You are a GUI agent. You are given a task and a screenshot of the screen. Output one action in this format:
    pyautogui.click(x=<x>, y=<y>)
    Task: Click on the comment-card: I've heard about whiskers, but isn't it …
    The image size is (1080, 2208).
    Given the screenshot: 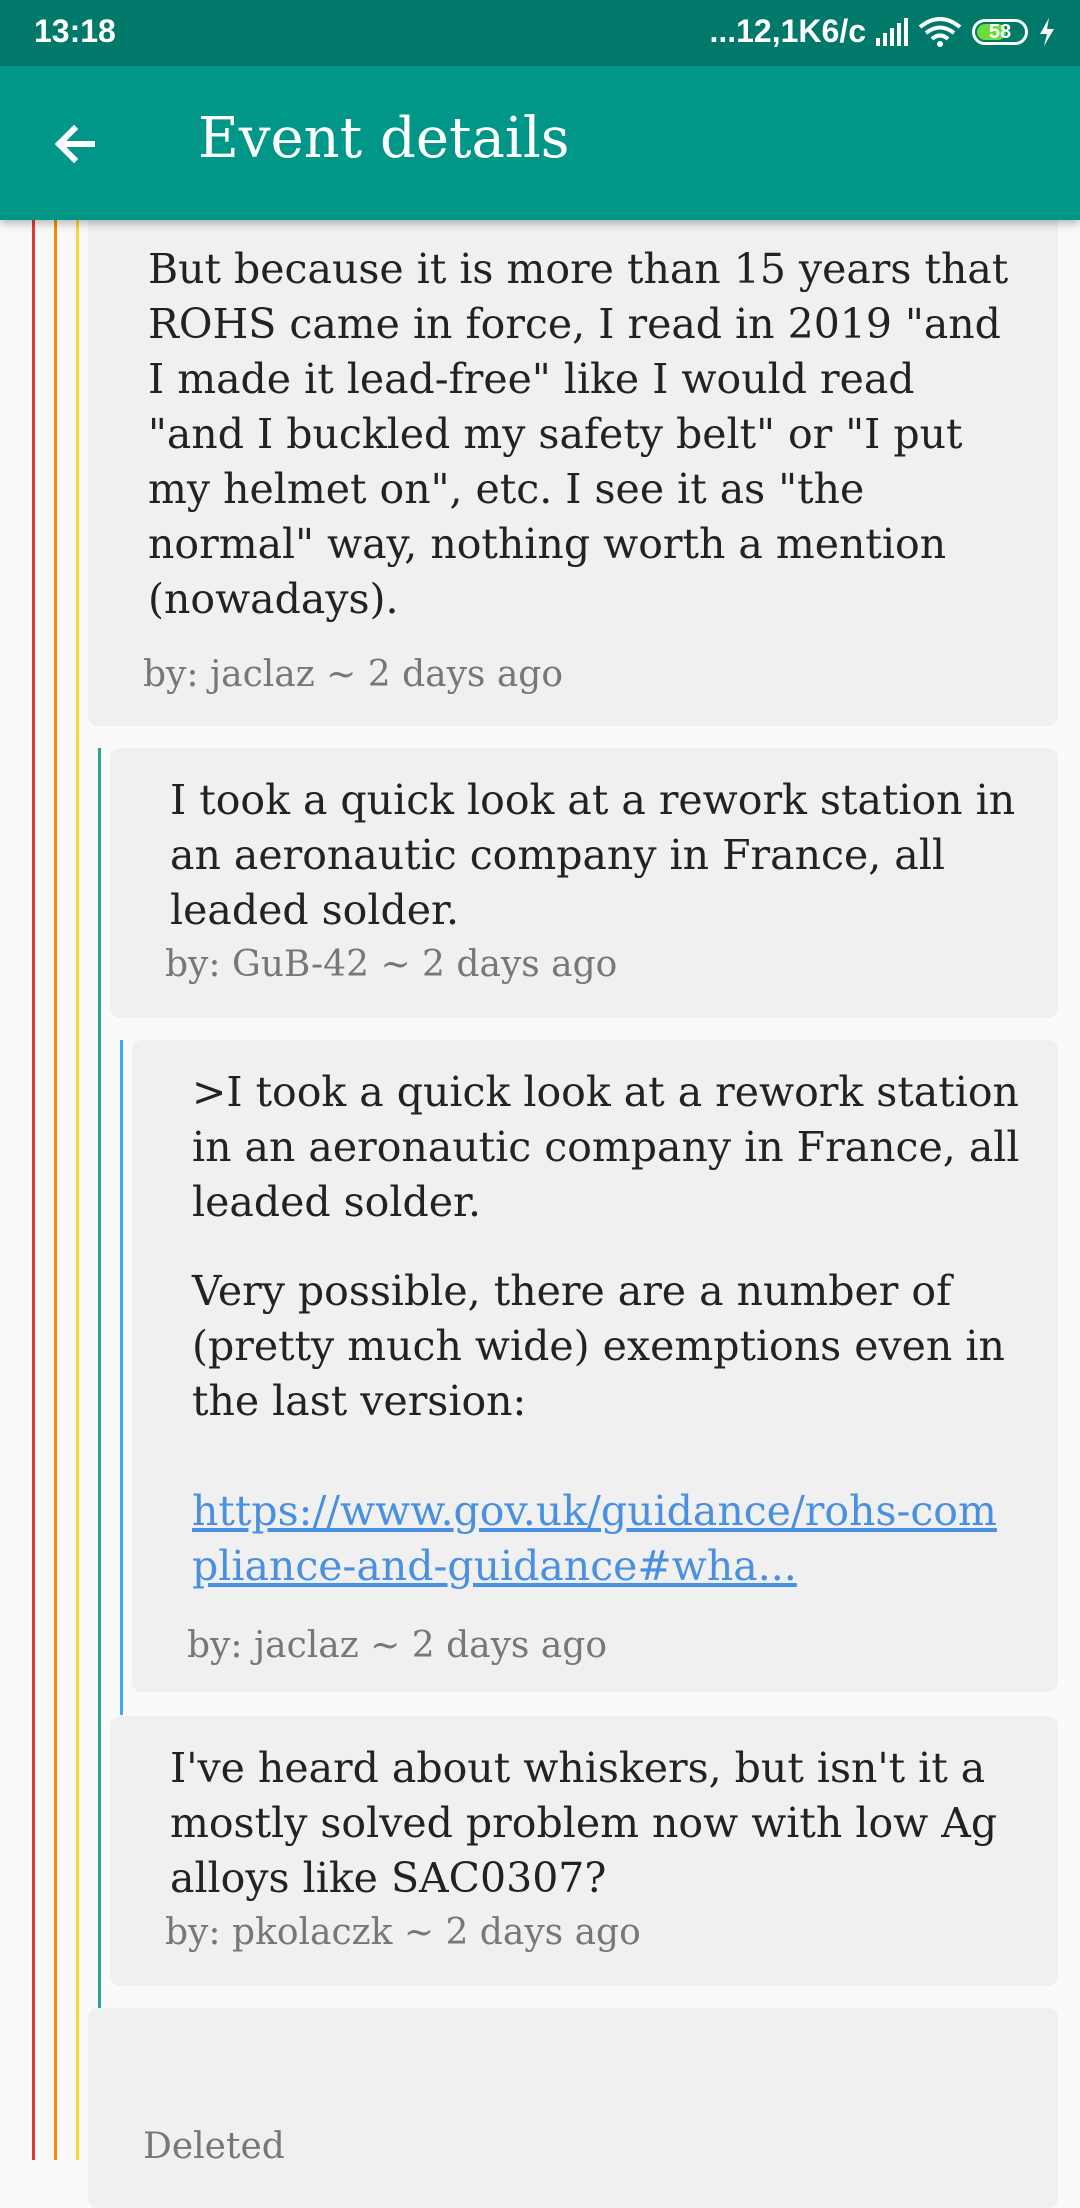 What is the action you would take?
    pyautogui.click(x=584, y=1851)
    